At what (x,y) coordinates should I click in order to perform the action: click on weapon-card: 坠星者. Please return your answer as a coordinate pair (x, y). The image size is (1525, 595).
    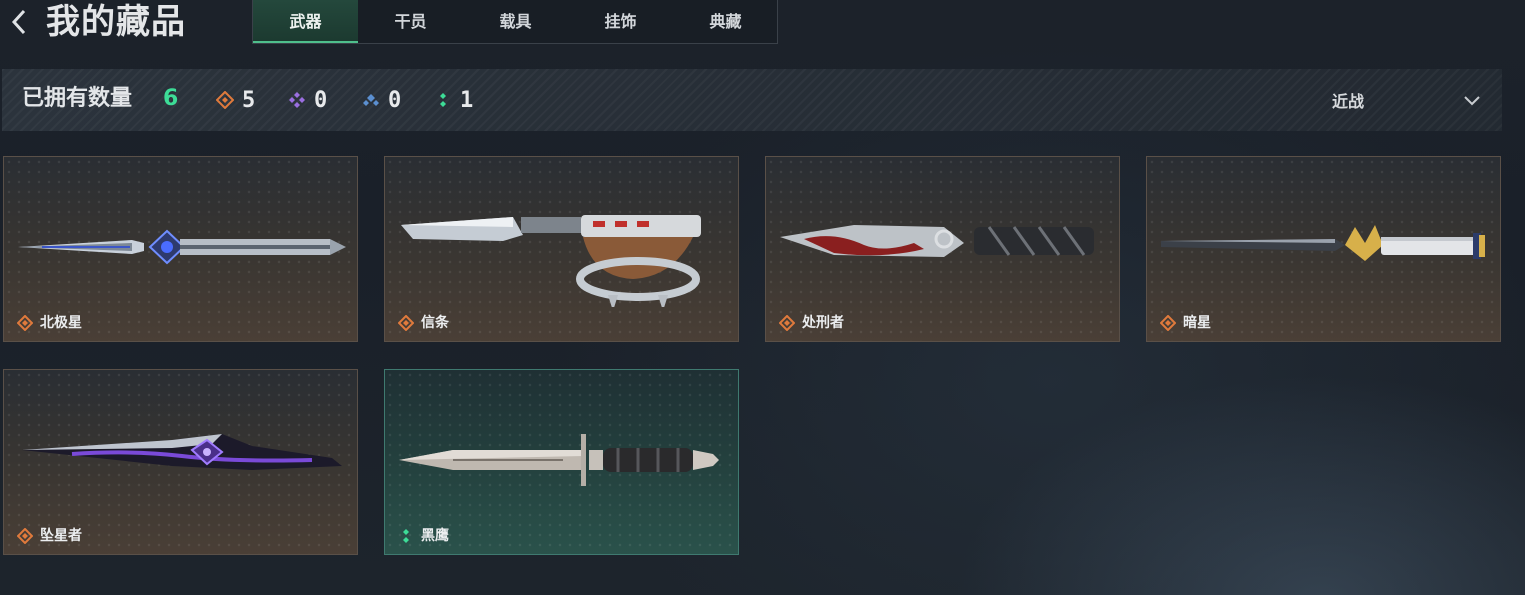
    Looking at the image, I should click on (180, 462).